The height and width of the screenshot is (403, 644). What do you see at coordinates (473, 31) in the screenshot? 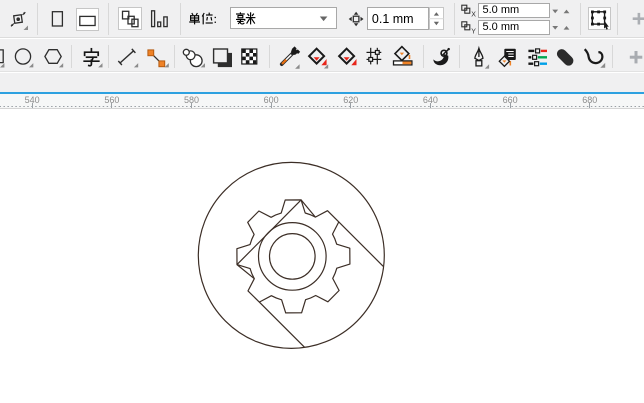
I see `svg-text: Y` at bounding box center [473, 31].